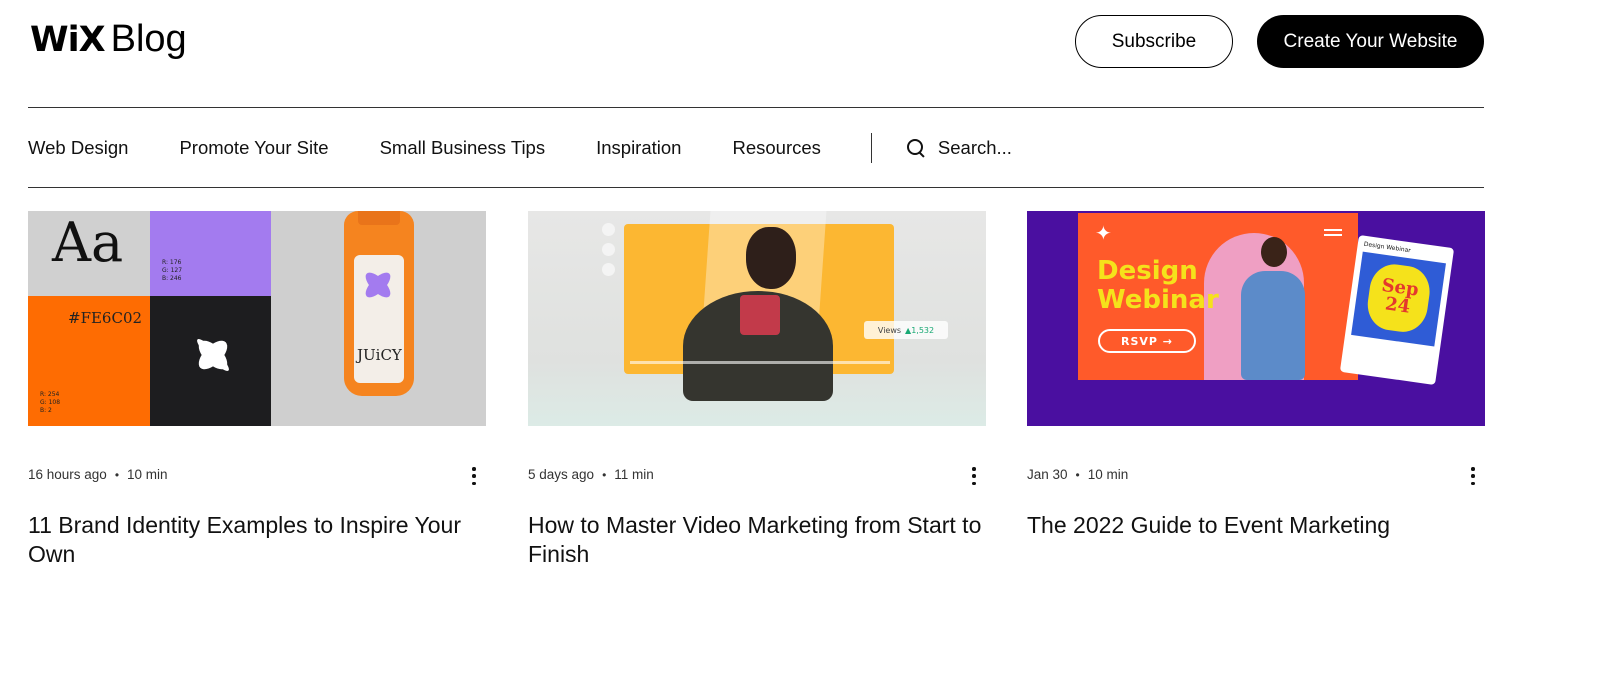 Image resolution: width=1600 pixels, height=688 pixels. What do you see at coordinates (756, 187) in the screenshot?
I see `nav-bottom-divider` at bounding box center [756, 187].